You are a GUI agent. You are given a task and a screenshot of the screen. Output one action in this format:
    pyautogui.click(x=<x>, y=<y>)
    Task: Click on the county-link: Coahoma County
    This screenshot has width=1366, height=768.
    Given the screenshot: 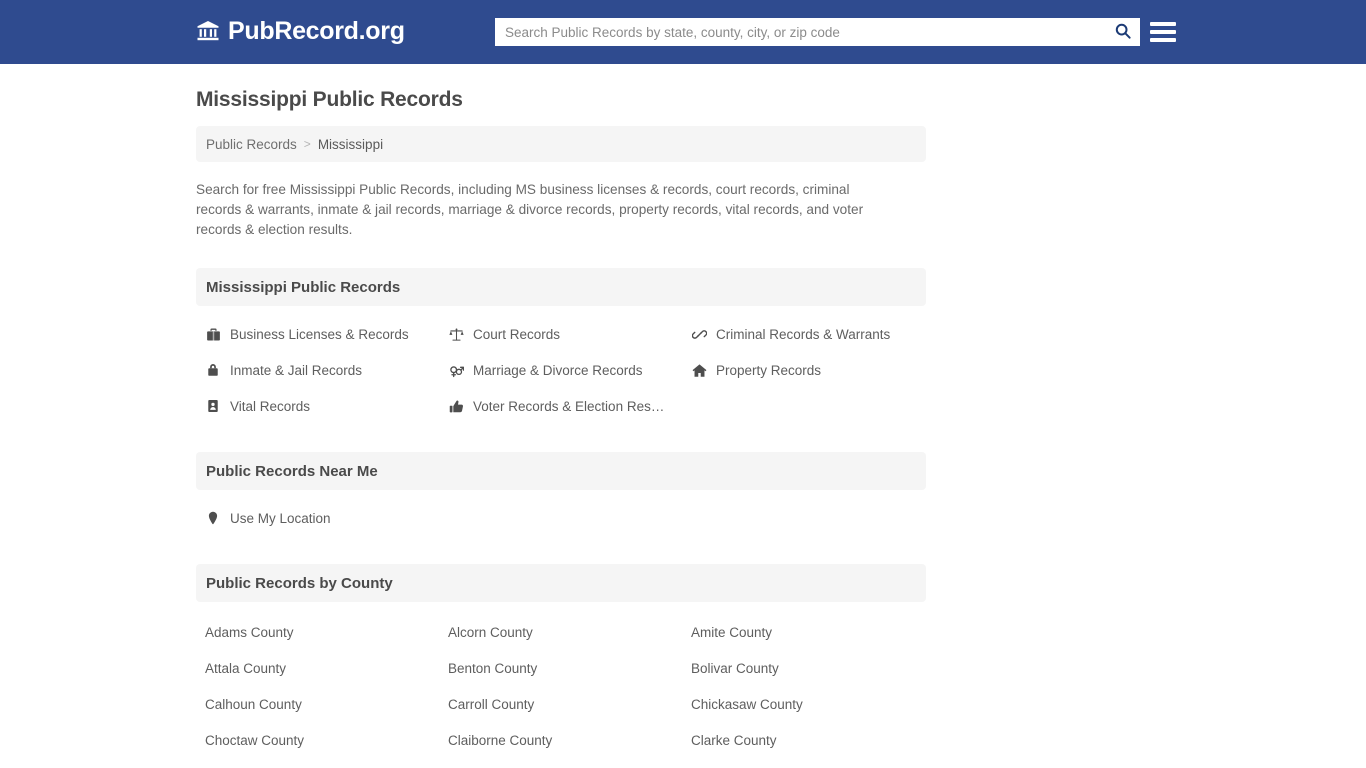 What is the action you would take?
    pyautogui.click(x=560, y=763)
    